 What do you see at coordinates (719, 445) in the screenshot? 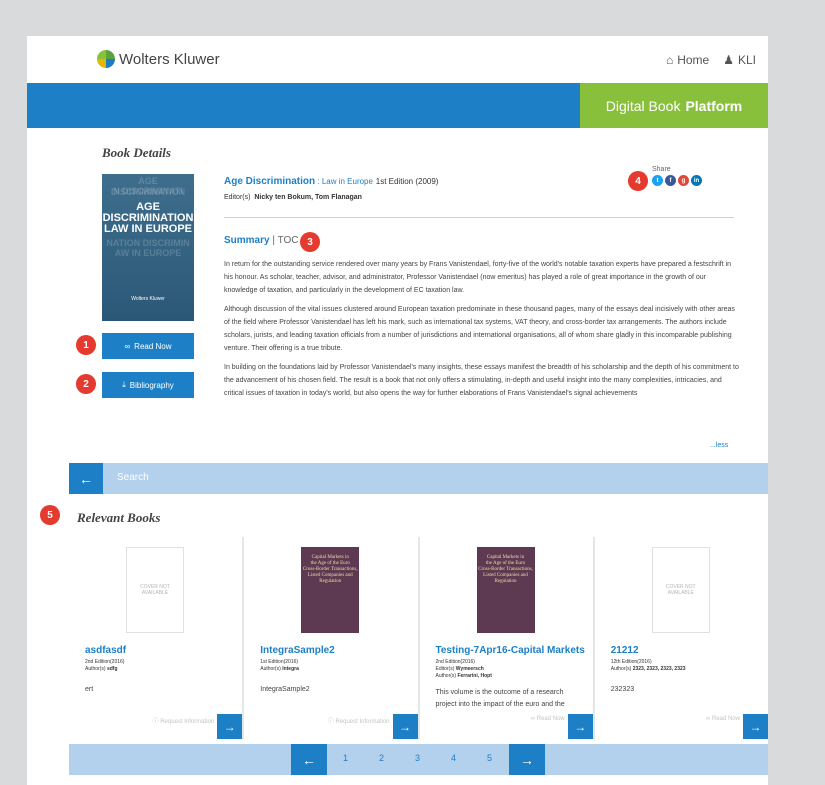
I see `less-link: ...less` at bounding box center [719, 445].